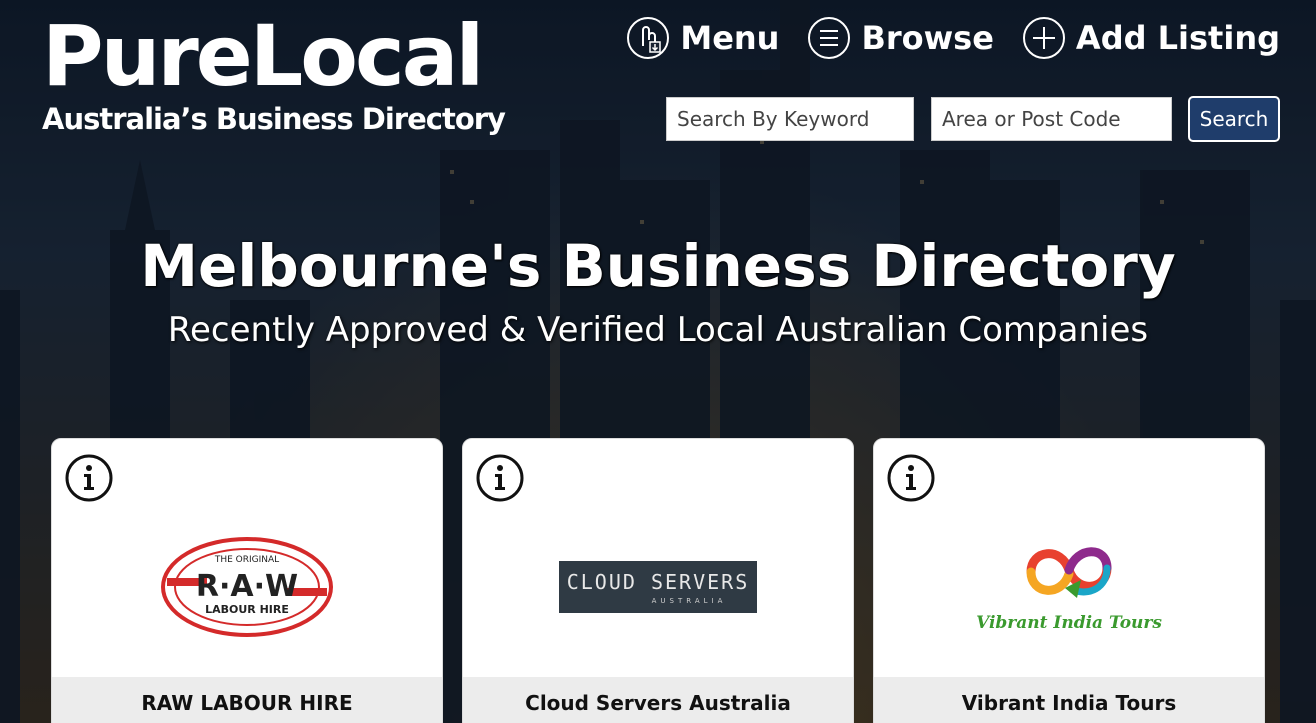  What do you see at coordinates (1177, 38) in the screenshot?
I see `add-listing-label: Add Listing` at bounding box center [1177, 38].